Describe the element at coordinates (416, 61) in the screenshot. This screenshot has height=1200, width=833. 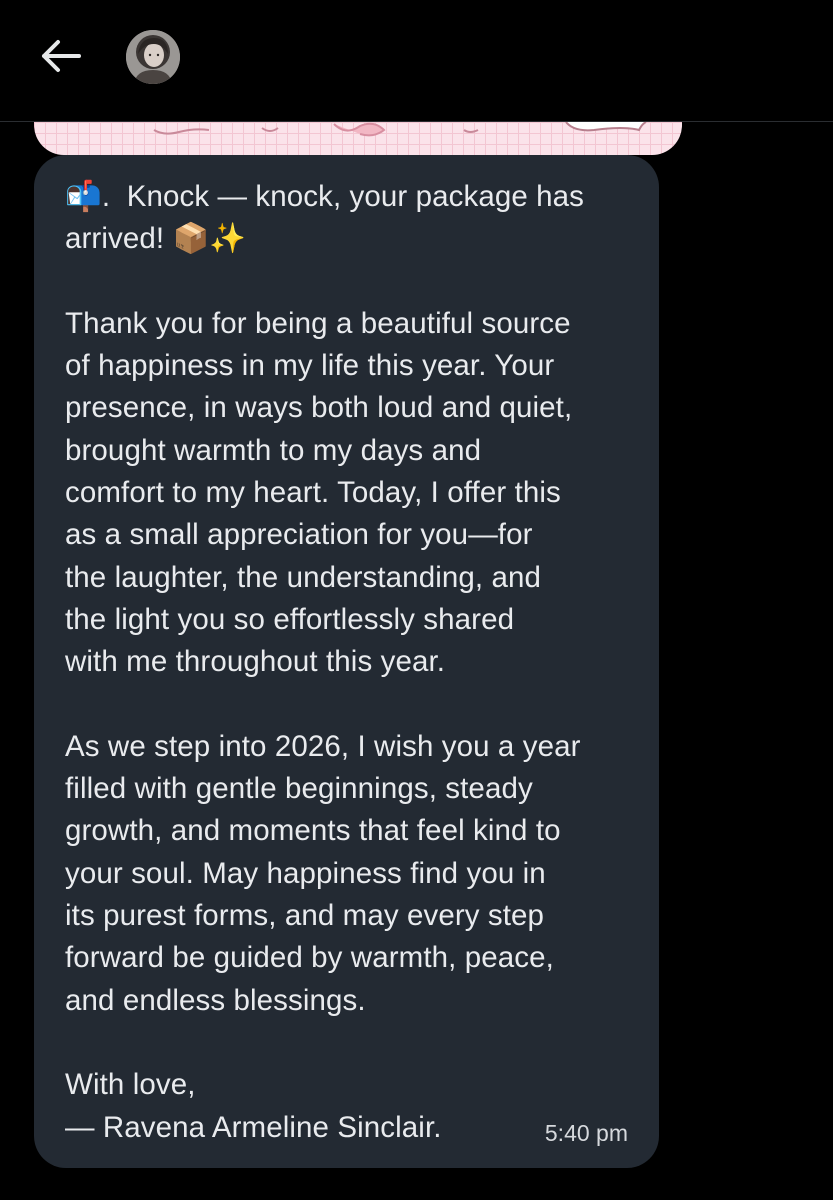
I see `conversation-header` at that location.